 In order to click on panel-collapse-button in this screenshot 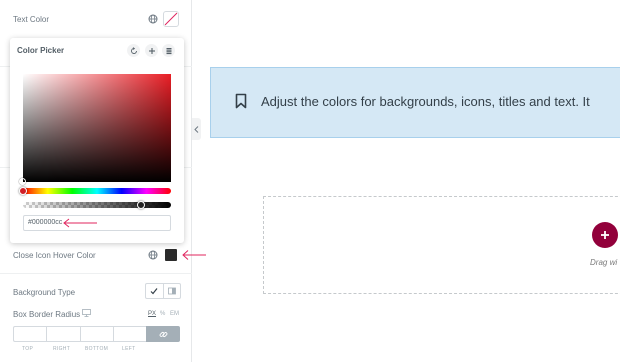, I will do `click(196, 129)`.